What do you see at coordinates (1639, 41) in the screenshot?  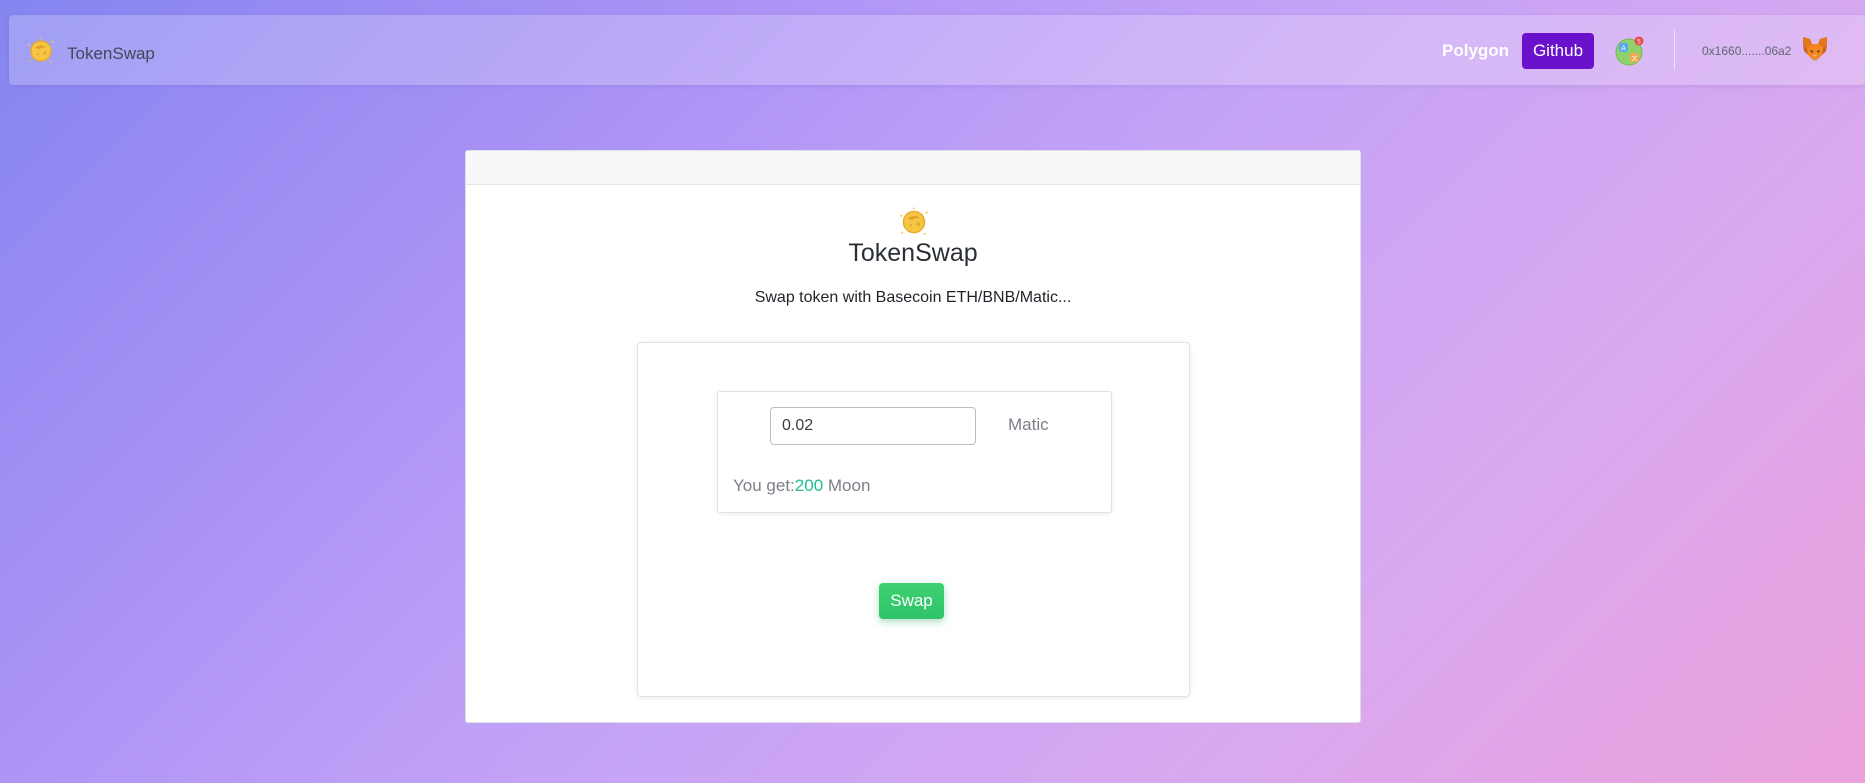 I see `svg-text: 5` at bounding box center [1639, 41].